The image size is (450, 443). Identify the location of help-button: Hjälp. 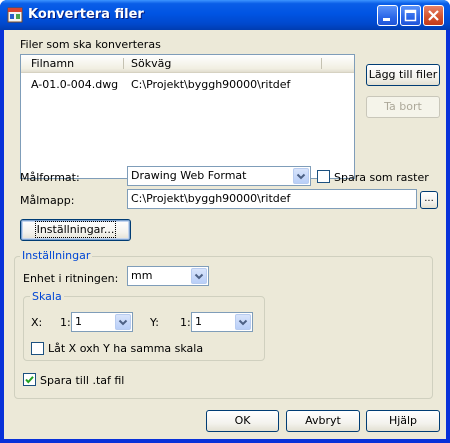
(403, 421).